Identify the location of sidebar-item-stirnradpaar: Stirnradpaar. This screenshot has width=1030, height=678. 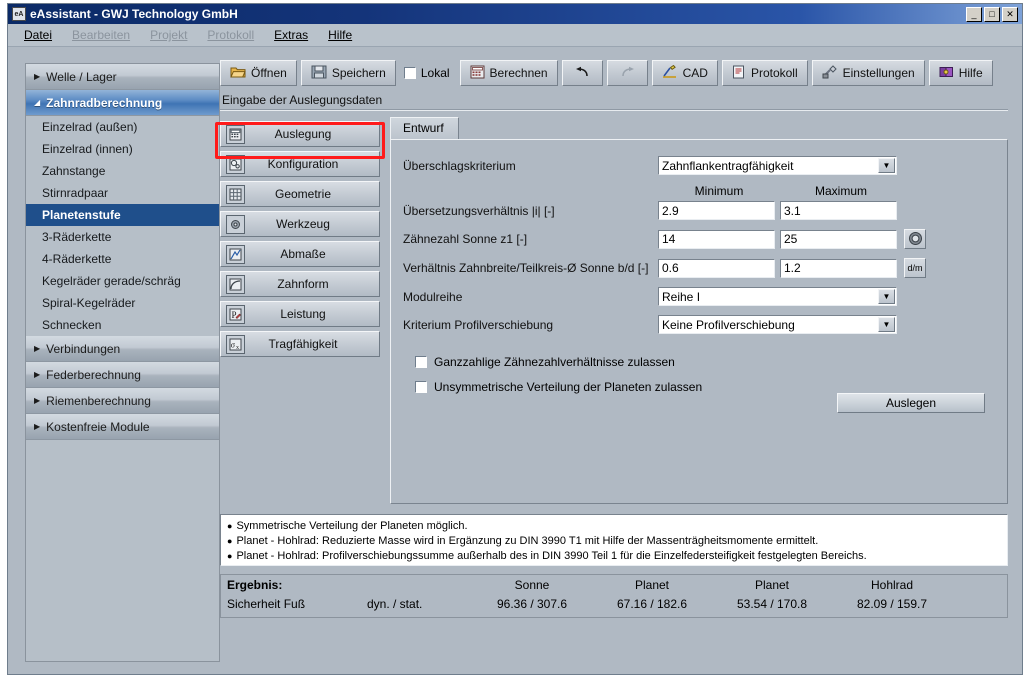
(122, 193).